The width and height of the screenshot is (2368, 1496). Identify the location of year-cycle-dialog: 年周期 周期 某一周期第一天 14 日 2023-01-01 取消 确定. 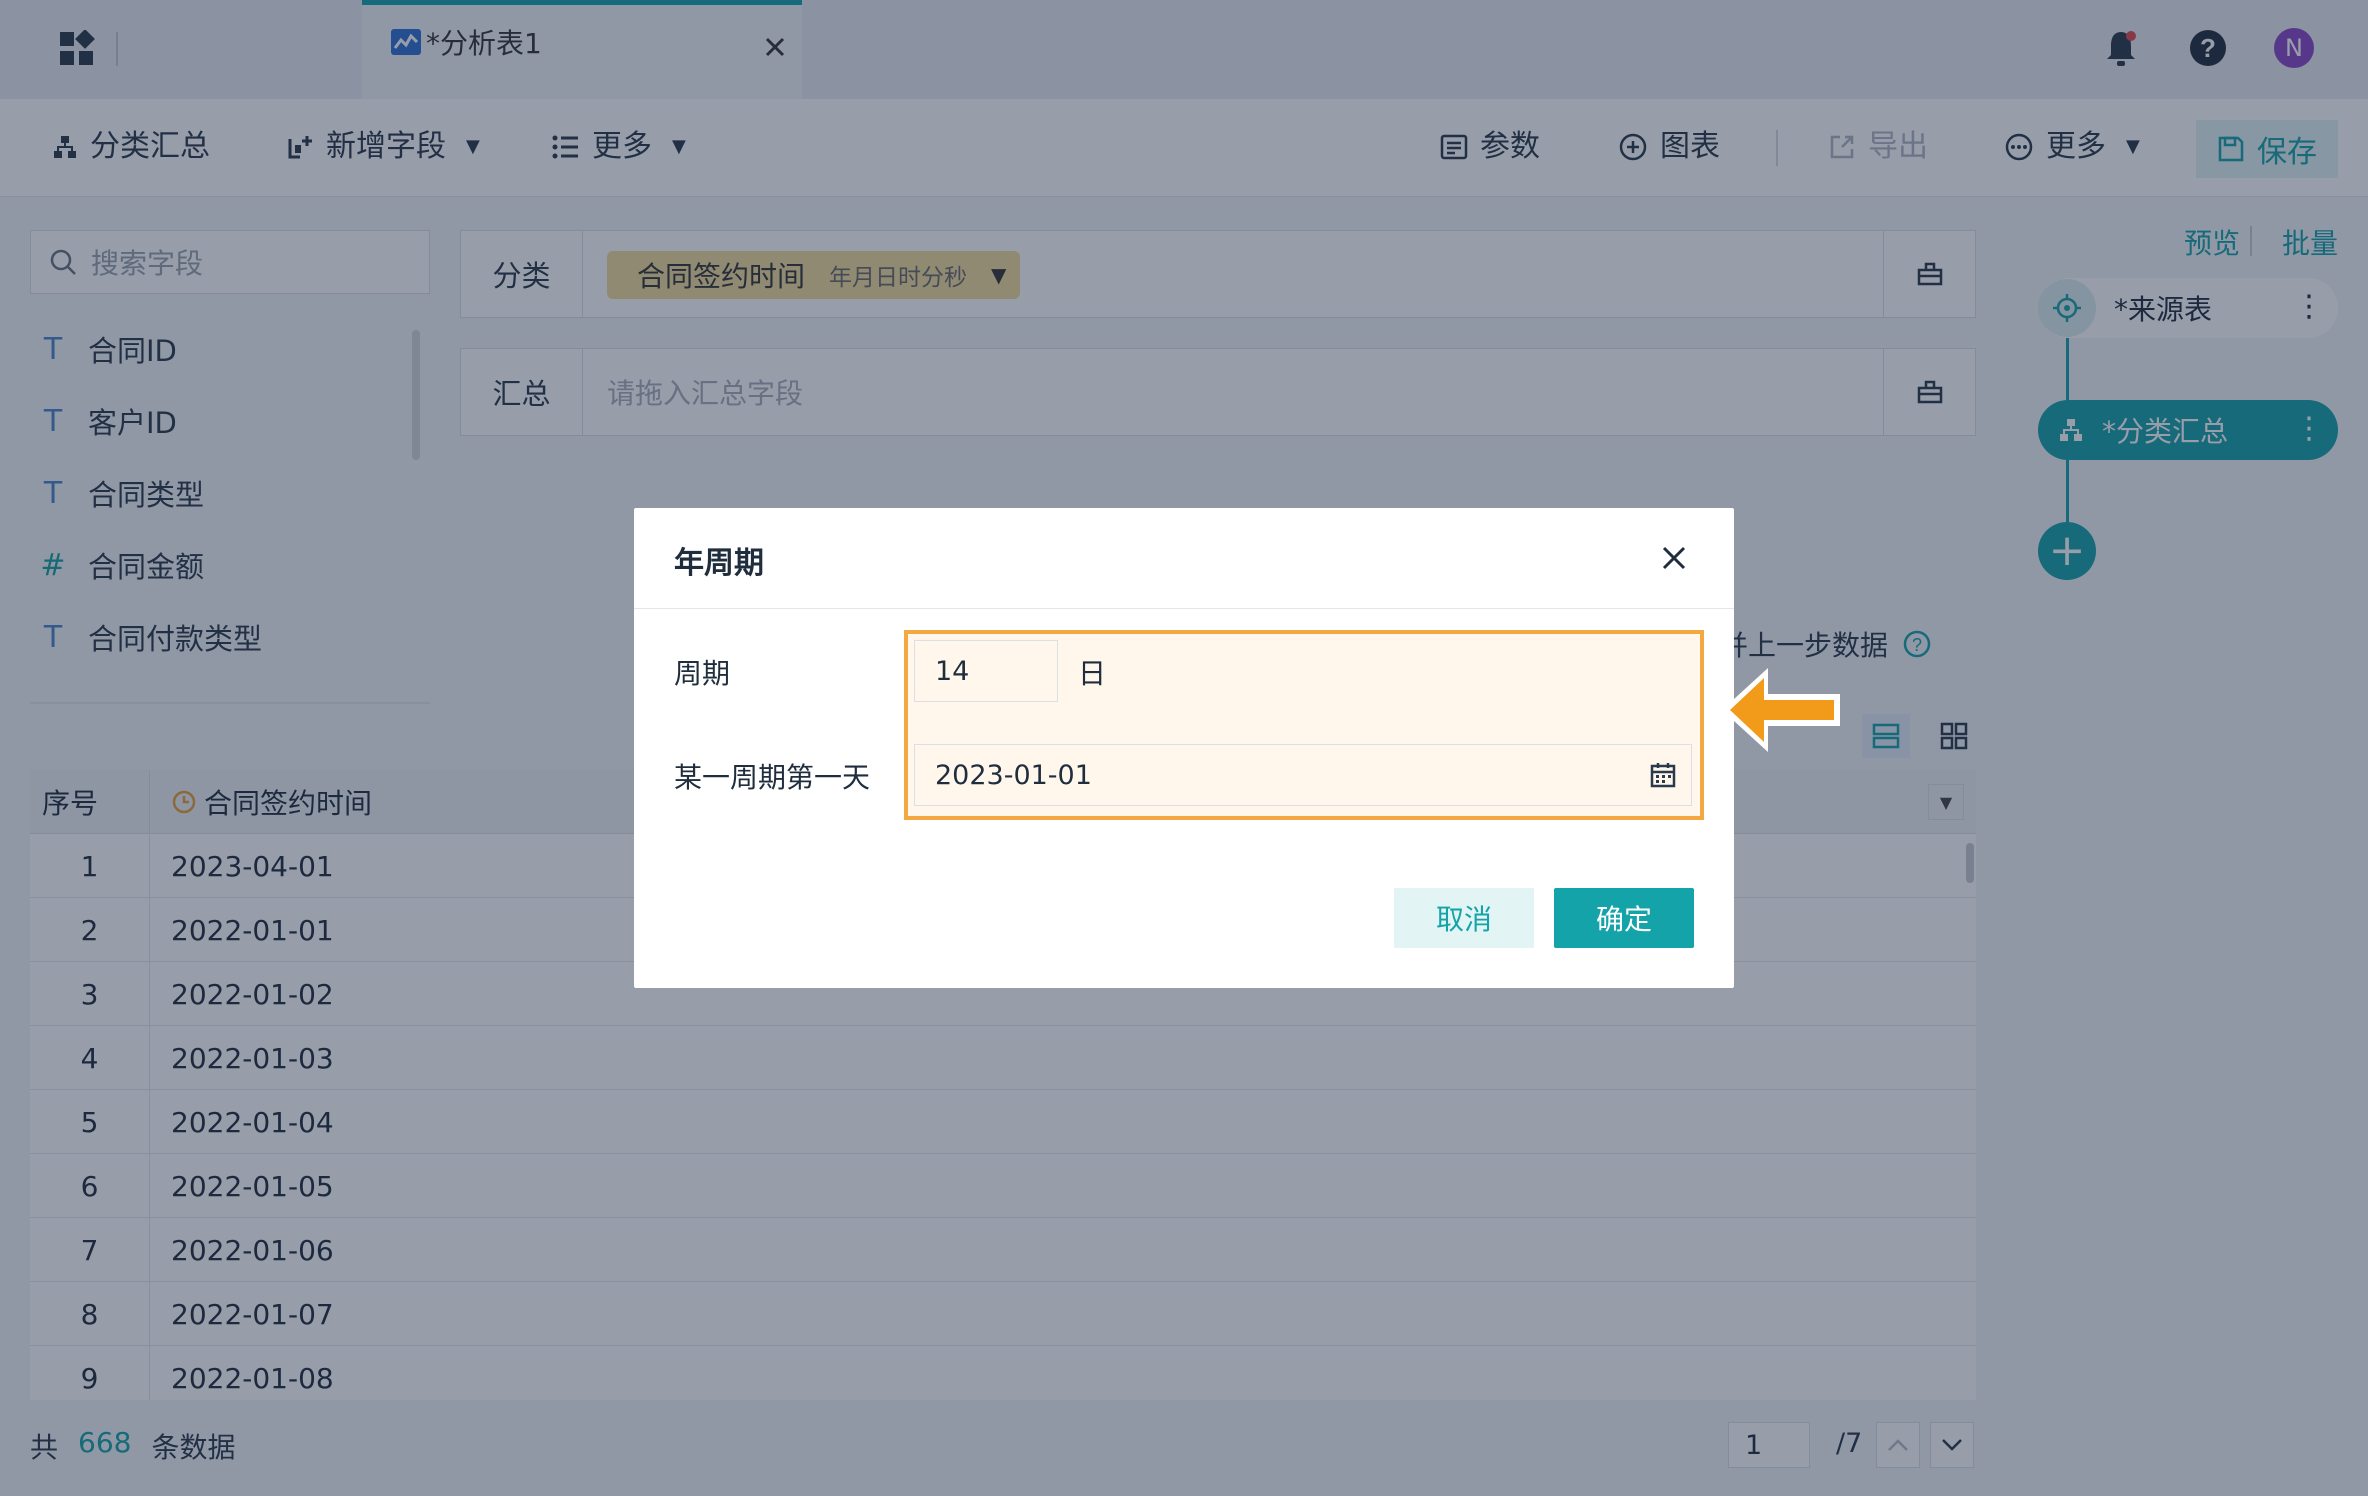
(1184, 748).